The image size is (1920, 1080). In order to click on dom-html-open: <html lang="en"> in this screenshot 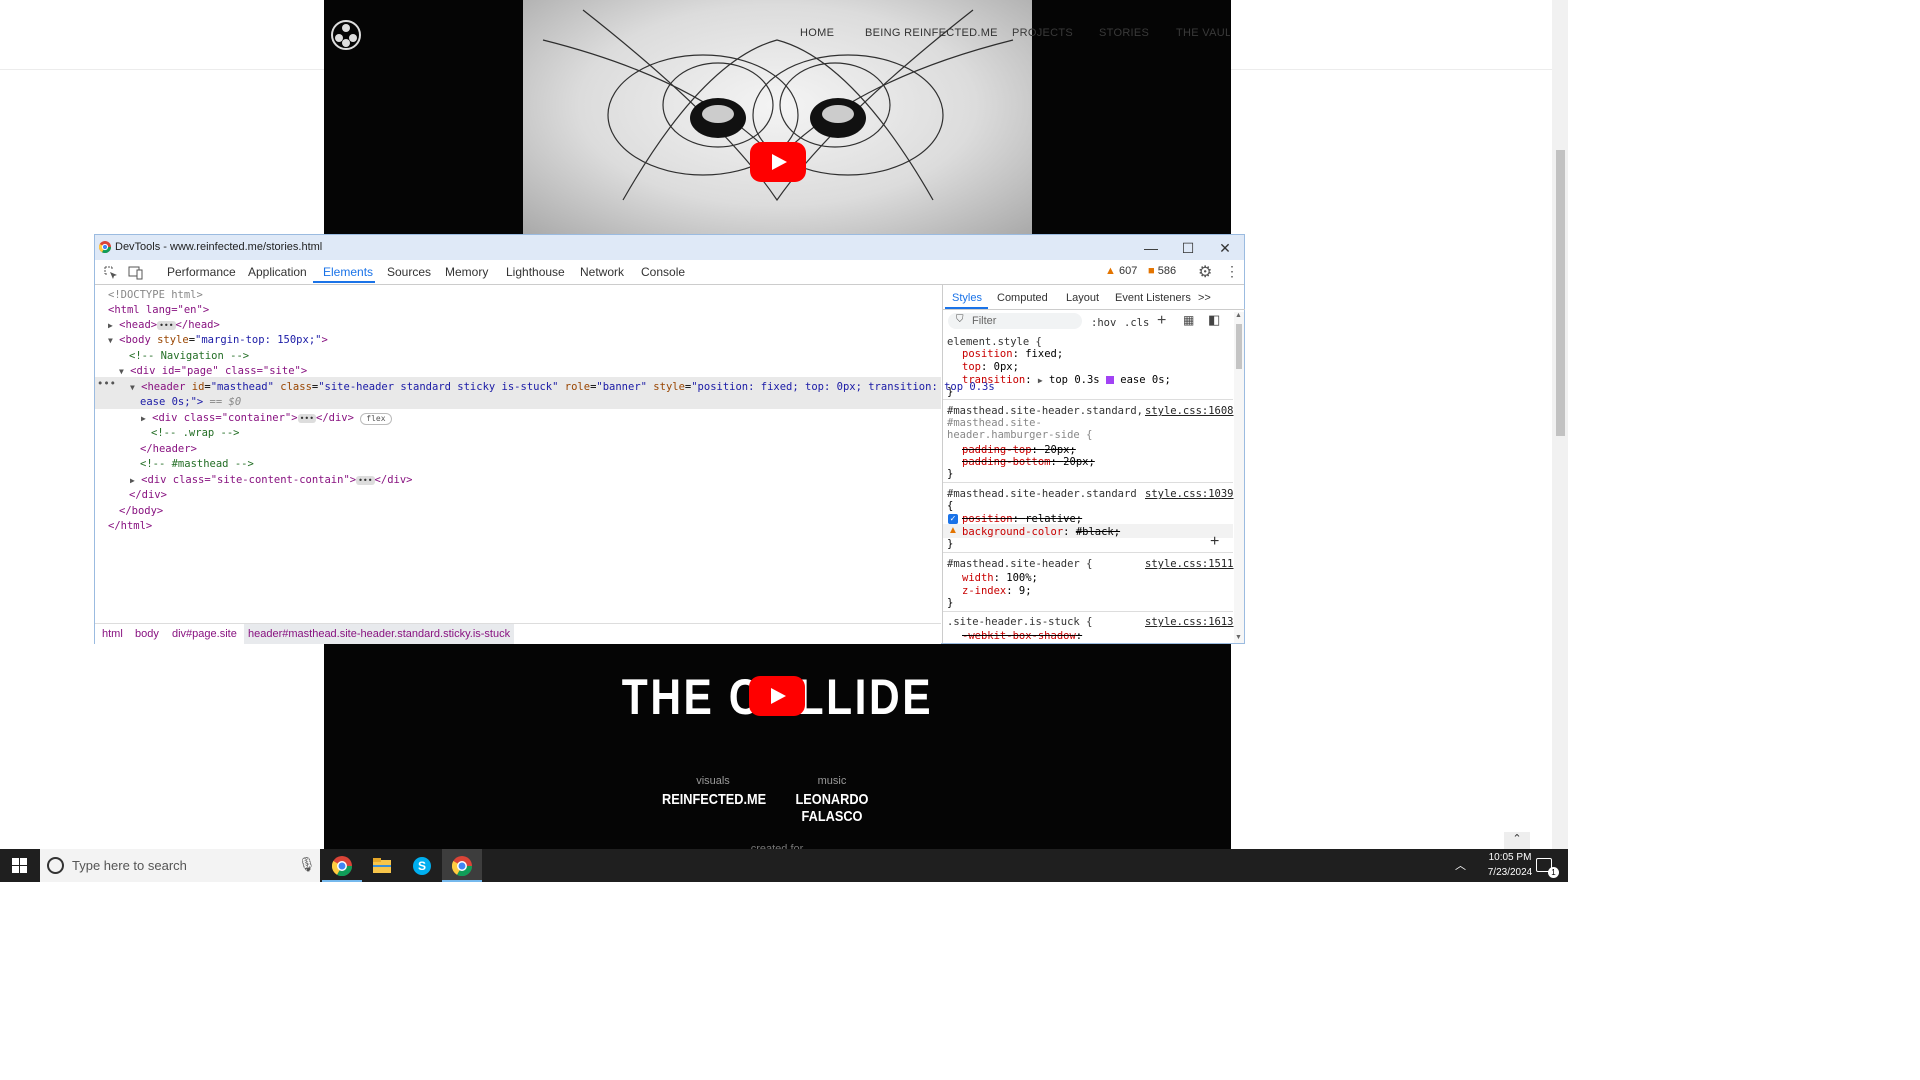, I will do `click(158, 310)`.